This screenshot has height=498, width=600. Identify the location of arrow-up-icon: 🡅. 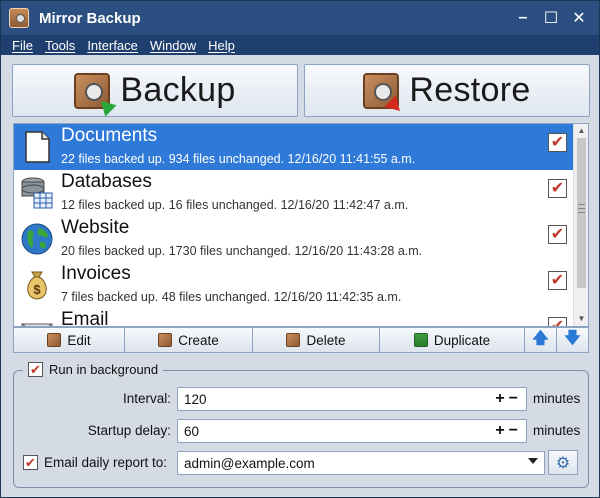
(540, 338).